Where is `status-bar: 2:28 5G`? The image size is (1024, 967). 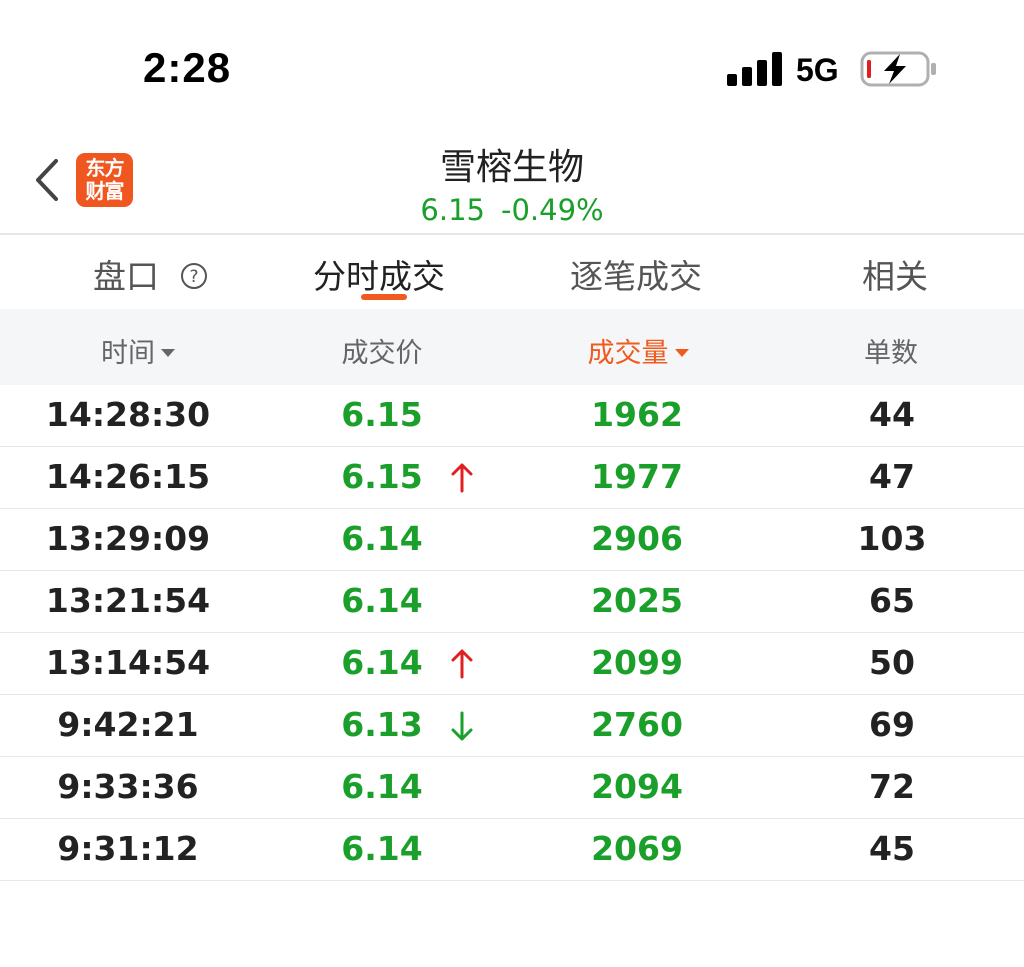
status-bar: 2:28 5G is located at coordinates (512, 70).